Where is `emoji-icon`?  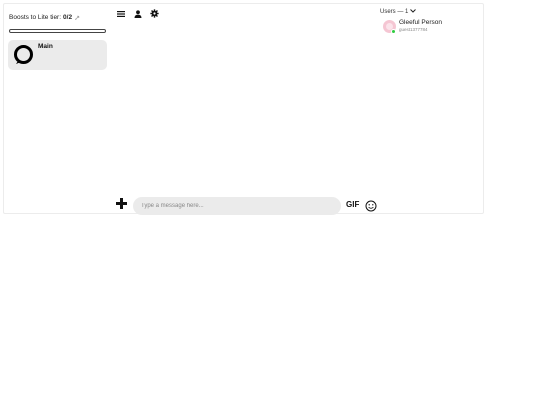
emoji-icon is located at coordinates (371, 205).